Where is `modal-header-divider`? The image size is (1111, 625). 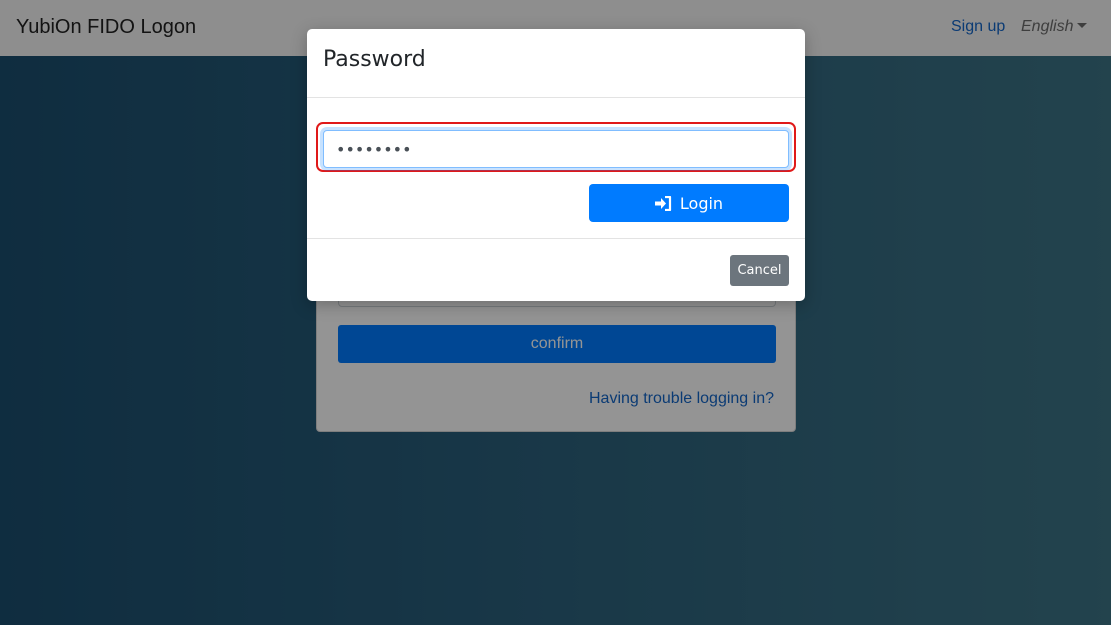 modal-header-divider is located at coordinates (556, 97).